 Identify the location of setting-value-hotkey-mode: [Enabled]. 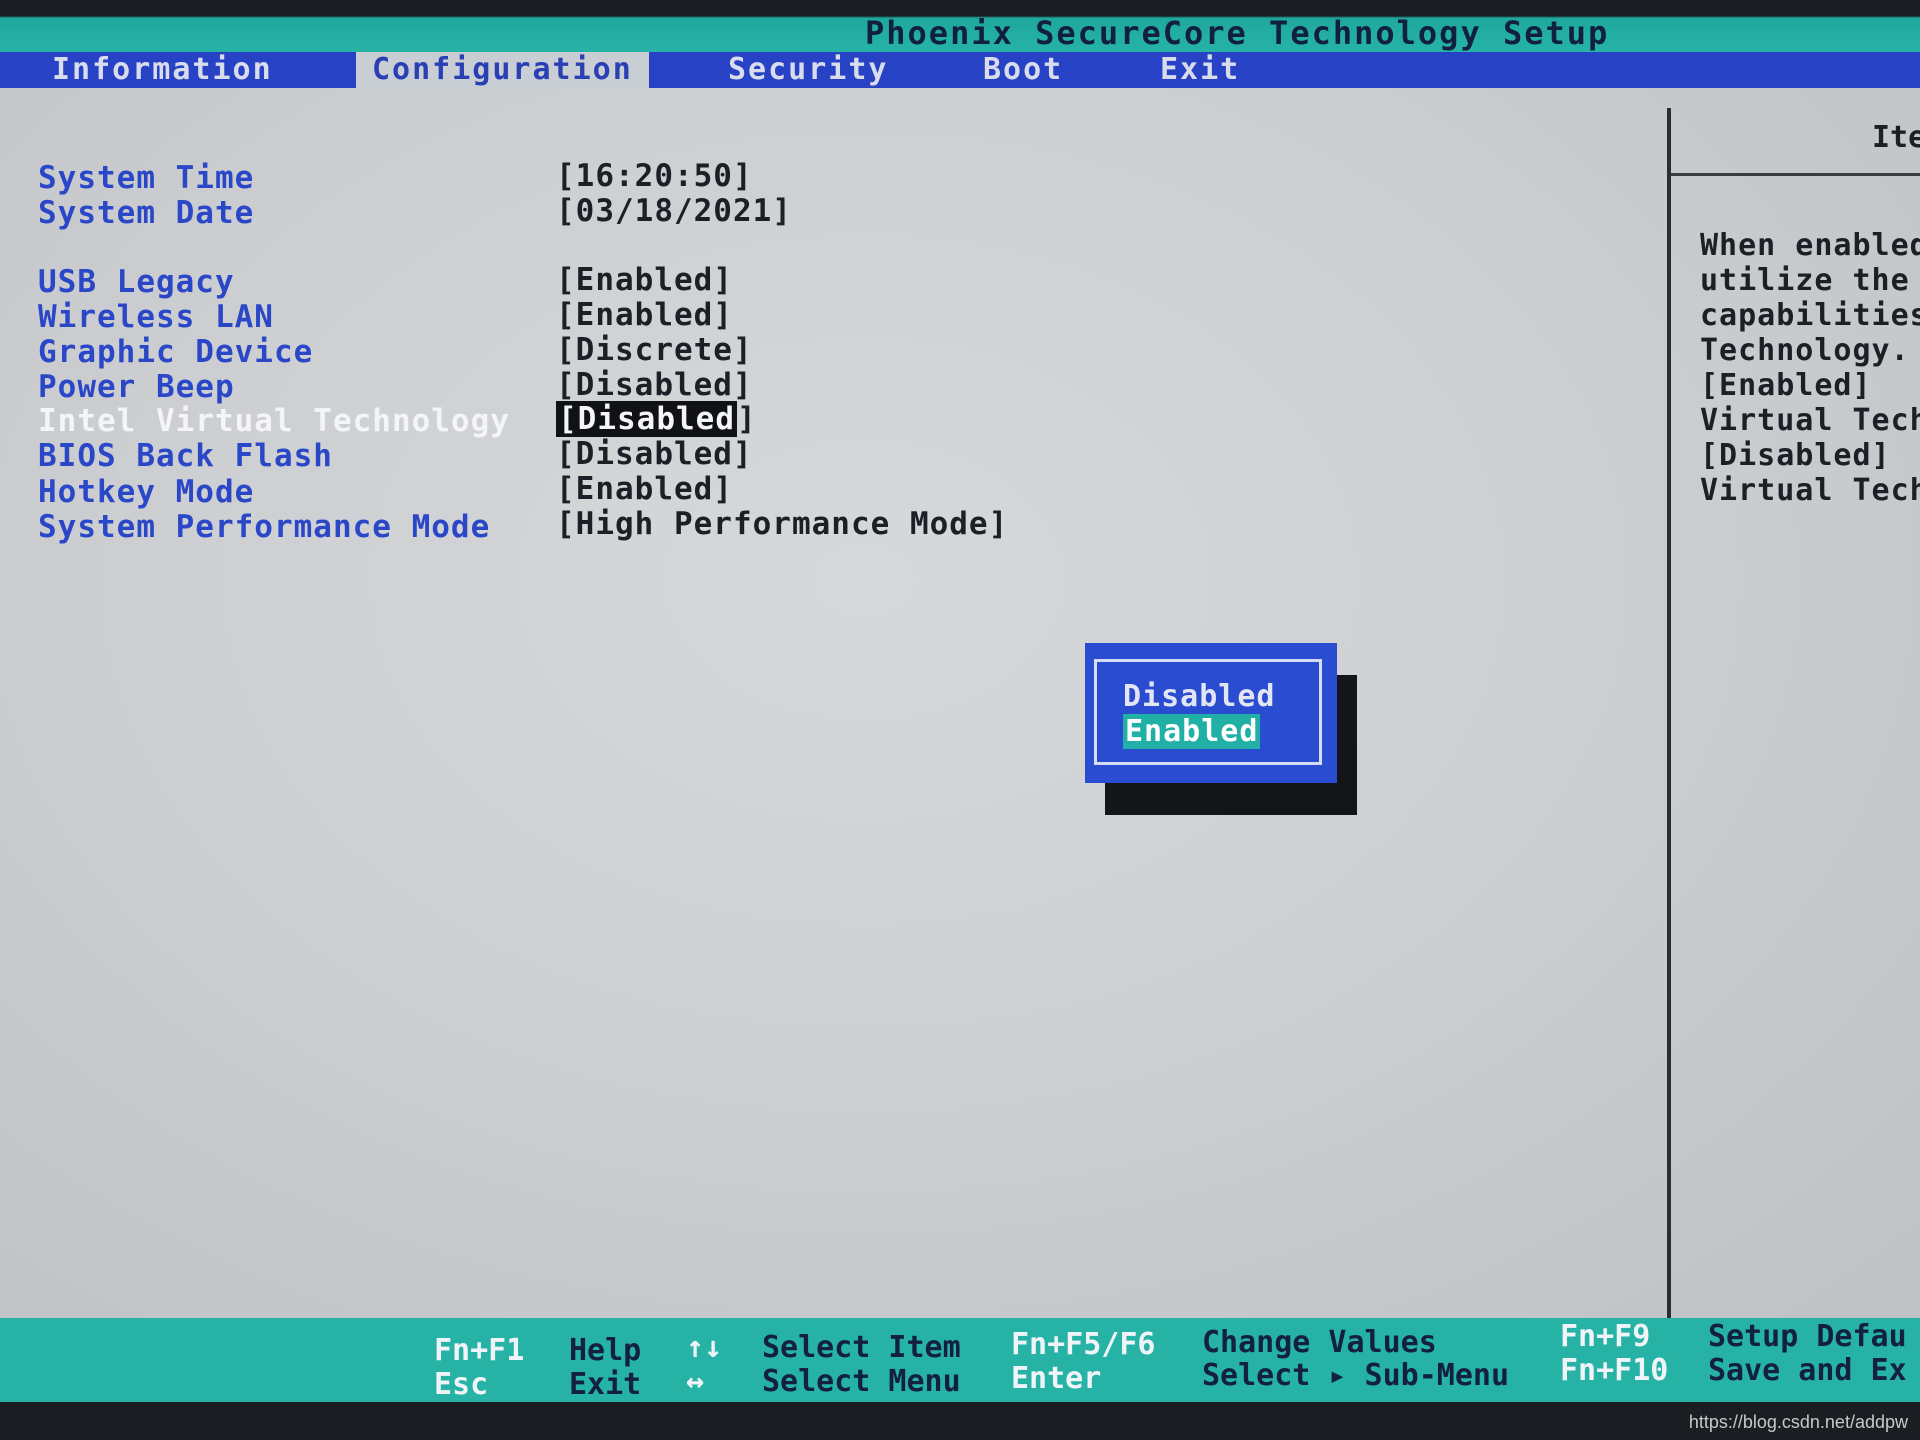
(644, 489).